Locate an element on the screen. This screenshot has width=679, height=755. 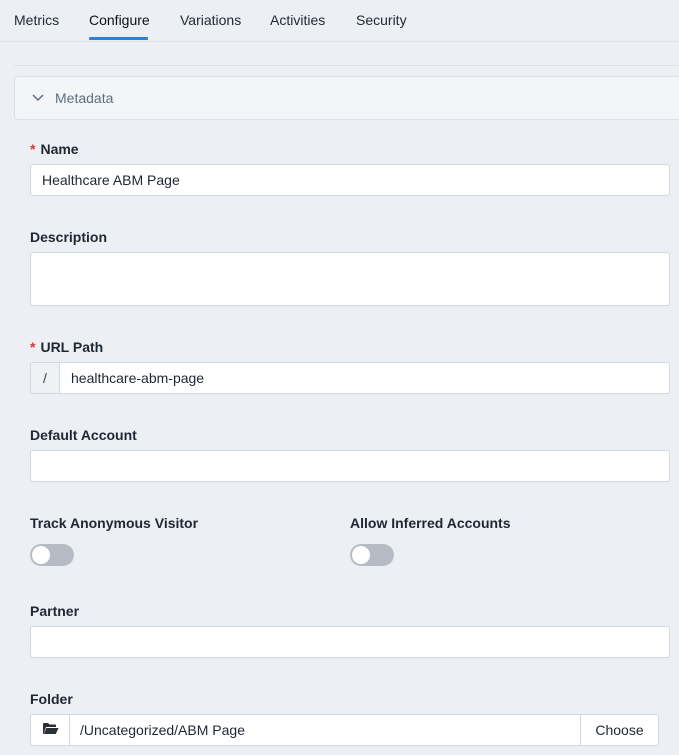
partner-input is located at coordinates (350, 642).